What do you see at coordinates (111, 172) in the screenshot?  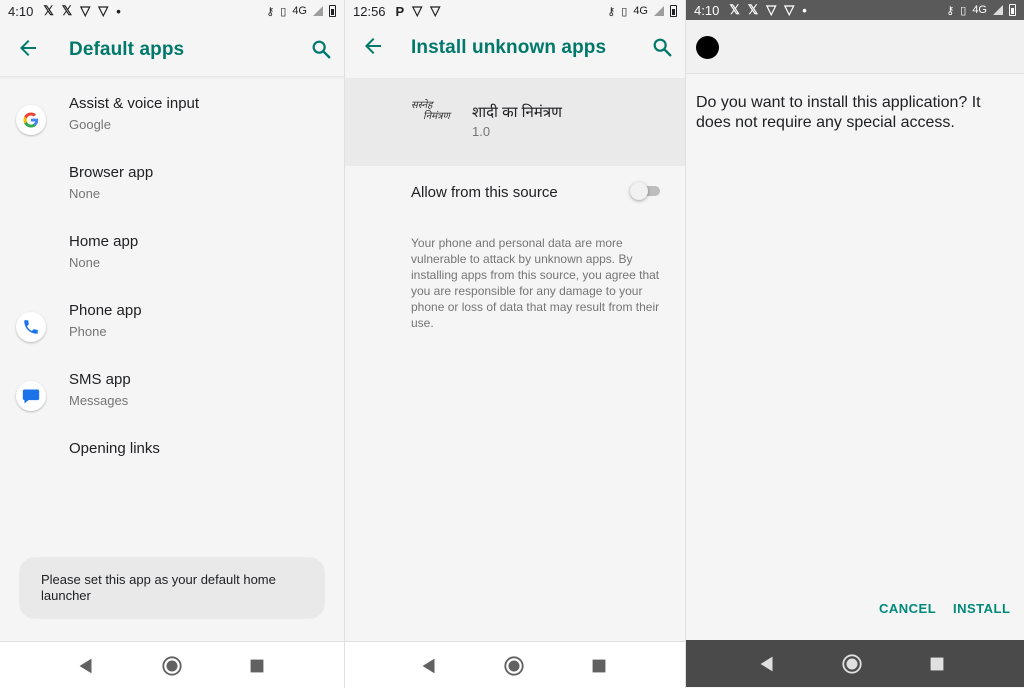 I see `item-label: Browser app` at bounding box center [111, 172].